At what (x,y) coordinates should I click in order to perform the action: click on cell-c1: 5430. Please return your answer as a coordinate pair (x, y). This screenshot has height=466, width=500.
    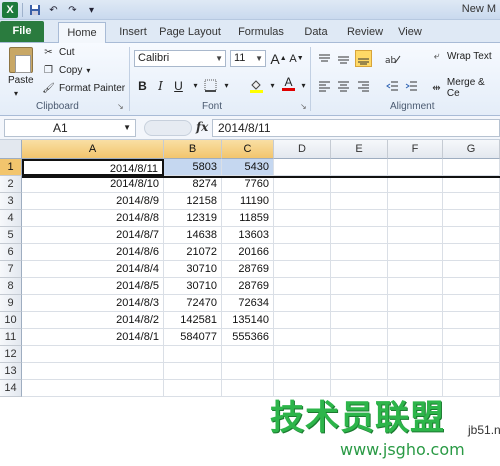
    Looking at the image, I should click on (248, 167).